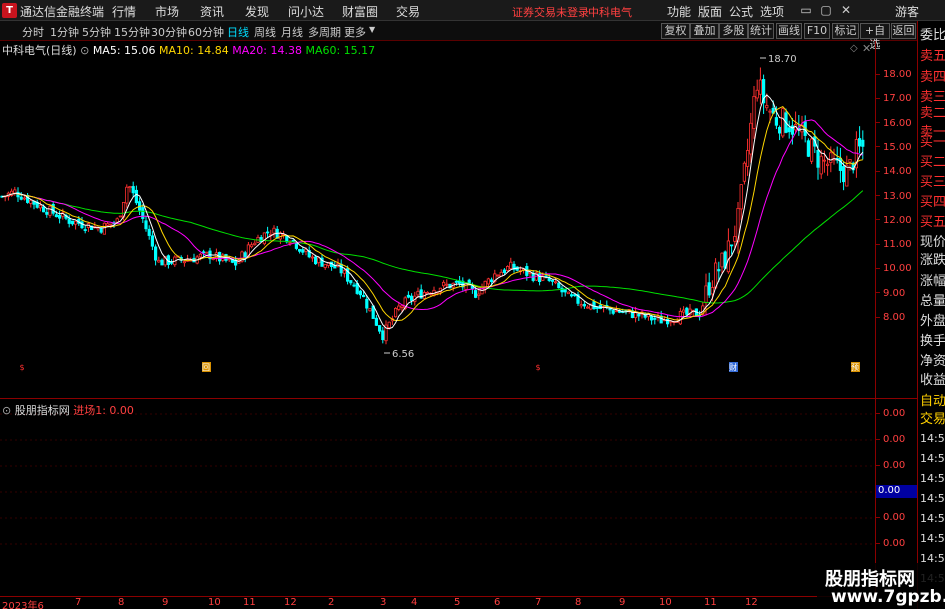  What do you see at coordinates (267, 50) in the screenshot?
I see `ma20-label: MA20: 14.38` at bounding box center [267, 50].